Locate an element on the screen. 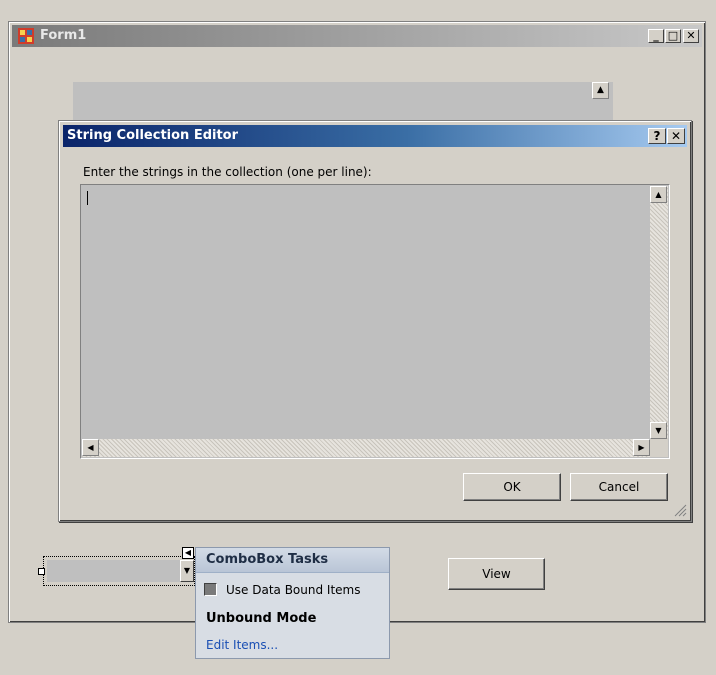  mode-heading: Unbound Mode is located at coordinates (261, 618).